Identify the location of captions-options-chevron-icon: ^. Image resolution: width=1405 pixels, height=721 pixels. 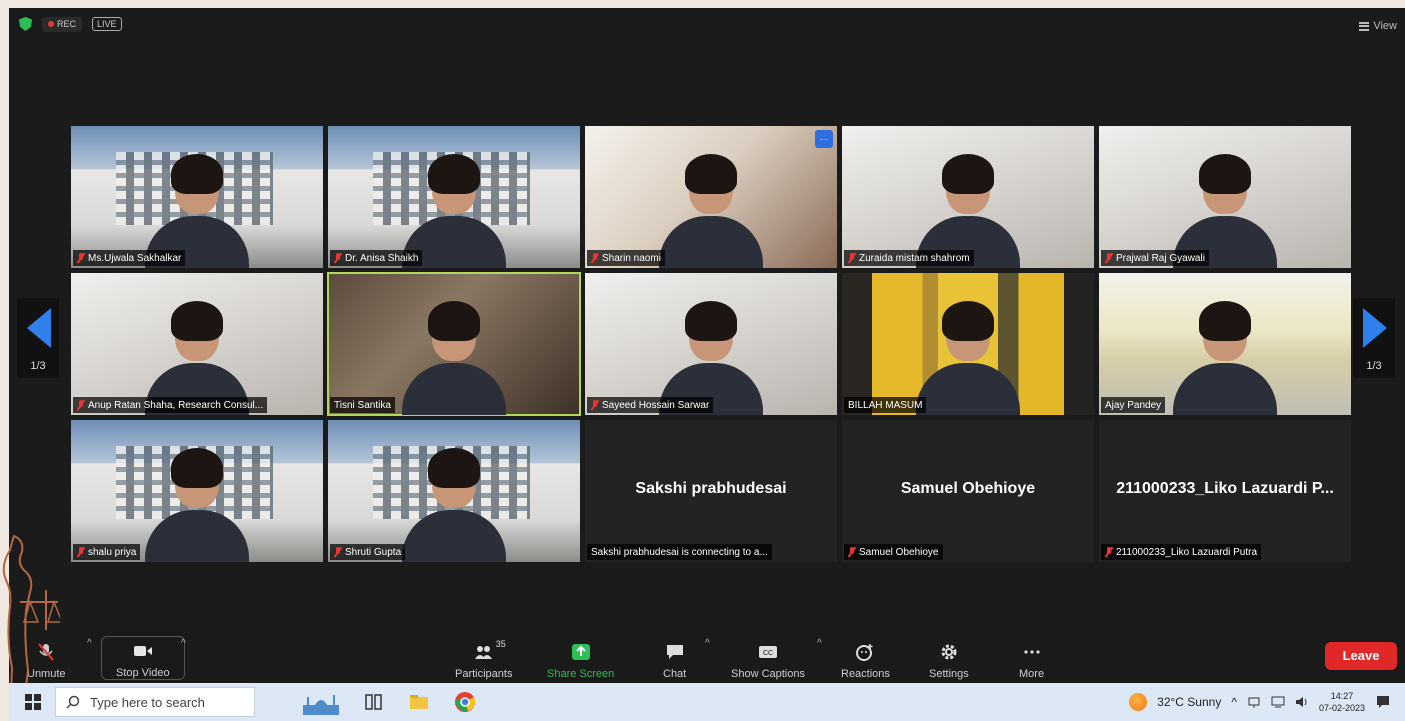
(819, 643).